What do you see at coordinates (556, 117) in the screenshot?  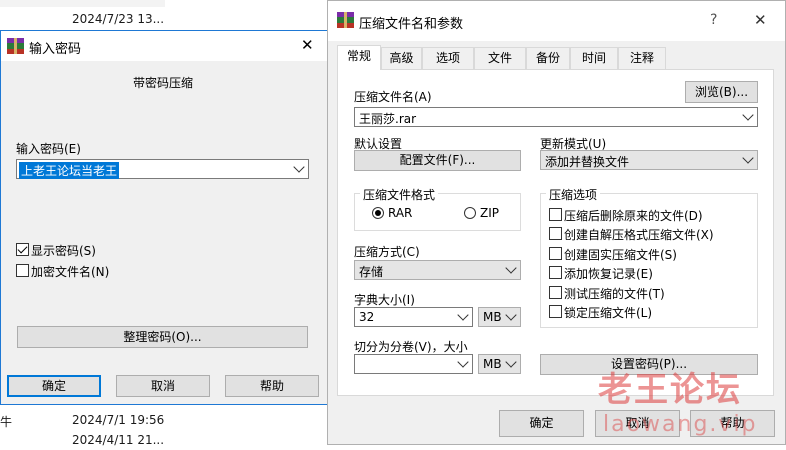 I see `archive-name-input: 王丽莎.rar` at bounding box center [556, 117].